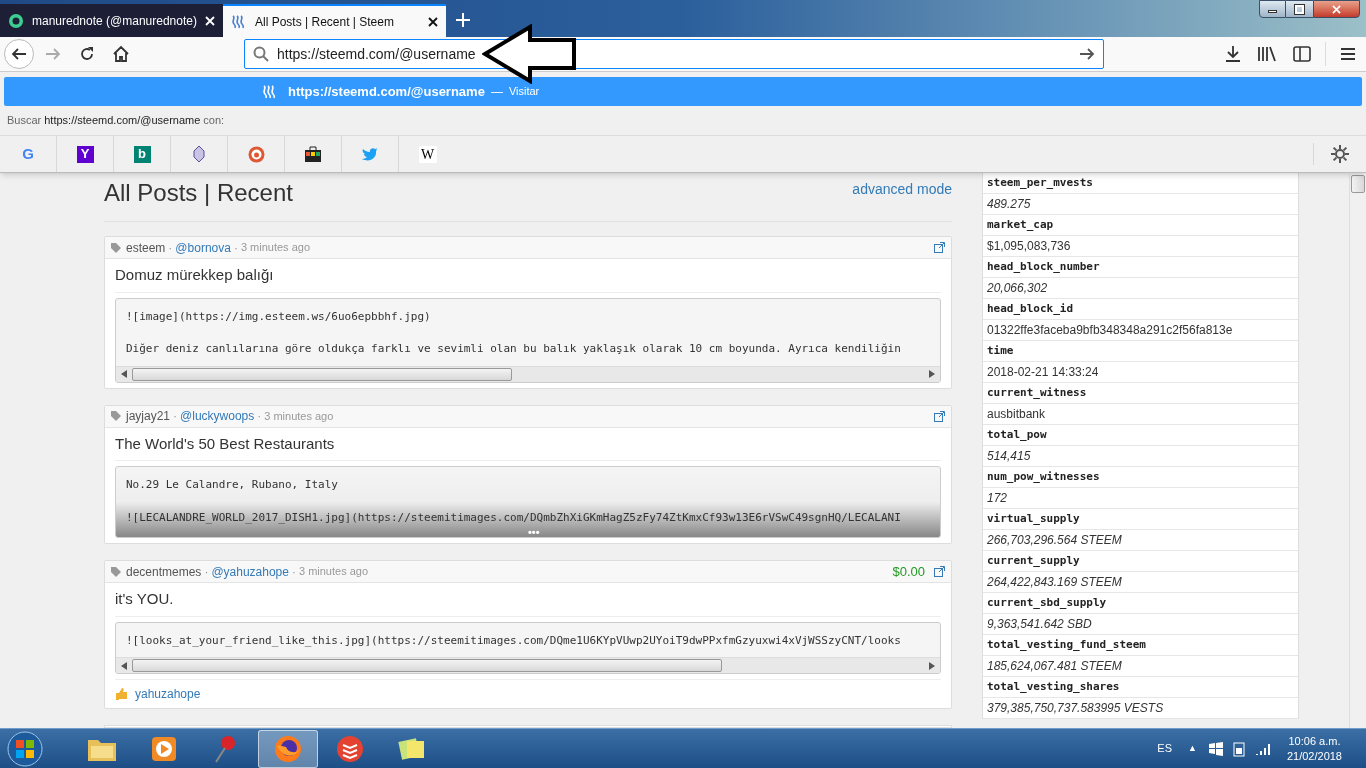 The width and height of the screenshot is (1366, 768). What do you see at coordinates (1233, 54) in the screenshot?
I see `download-icon` at bounding box center [1233, 54].